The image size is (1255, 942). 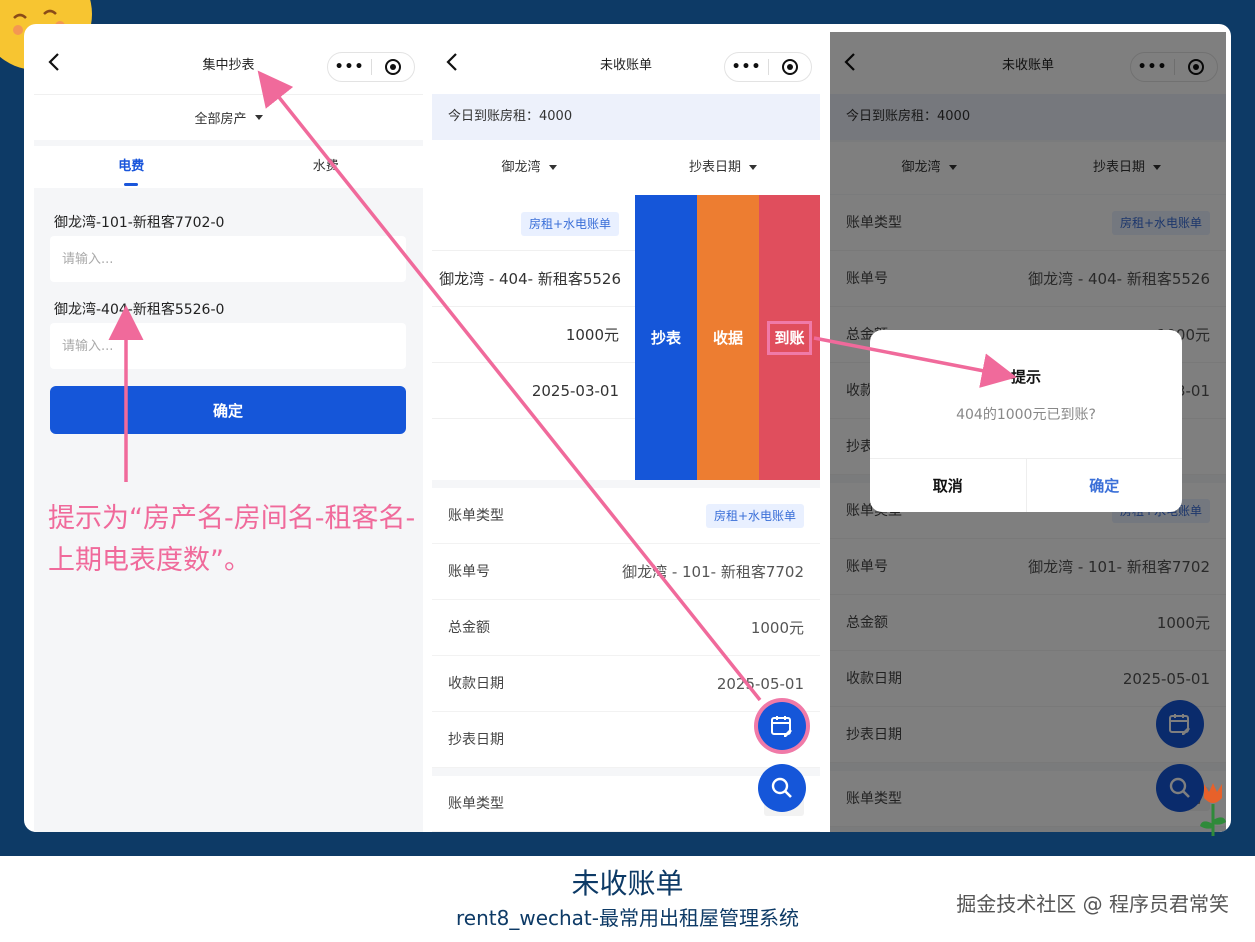 I want to click on card-divider, so click(x=626, y=484).